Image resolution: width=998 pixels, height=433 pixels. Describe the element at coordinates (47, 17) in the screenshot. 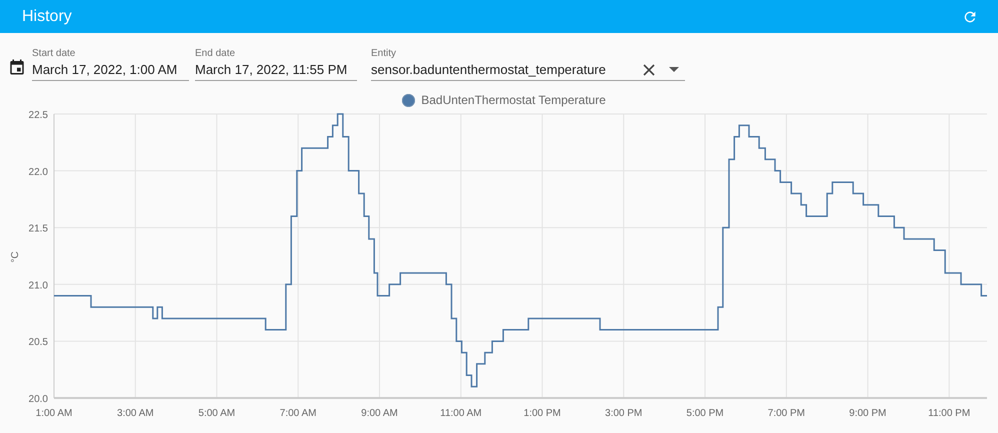

I see `page-title: History` at that location.